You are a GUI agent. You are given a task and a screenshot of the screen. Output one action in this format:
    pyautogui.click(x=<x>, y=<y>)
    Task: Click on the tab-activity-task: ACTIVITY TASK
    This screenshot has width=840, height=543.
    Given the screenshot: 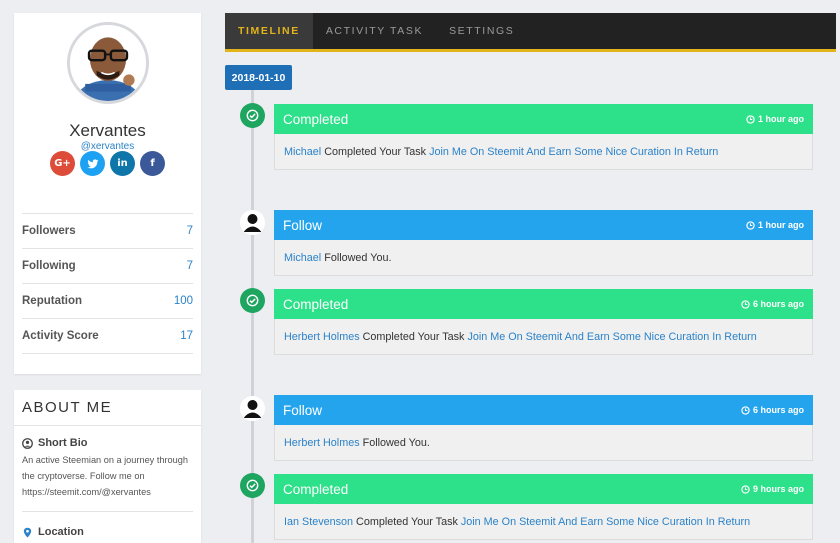 What is the action you would take?
    pyautogui.click(x=374, y=31)
    